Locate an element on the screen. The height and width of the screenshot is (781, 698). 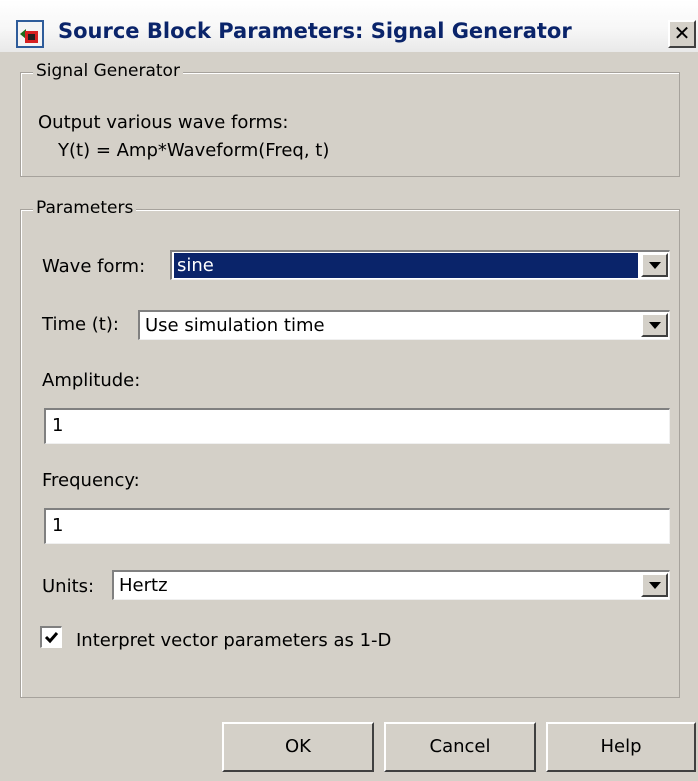
units-select: Hertz is located at coordinates (391, 585).